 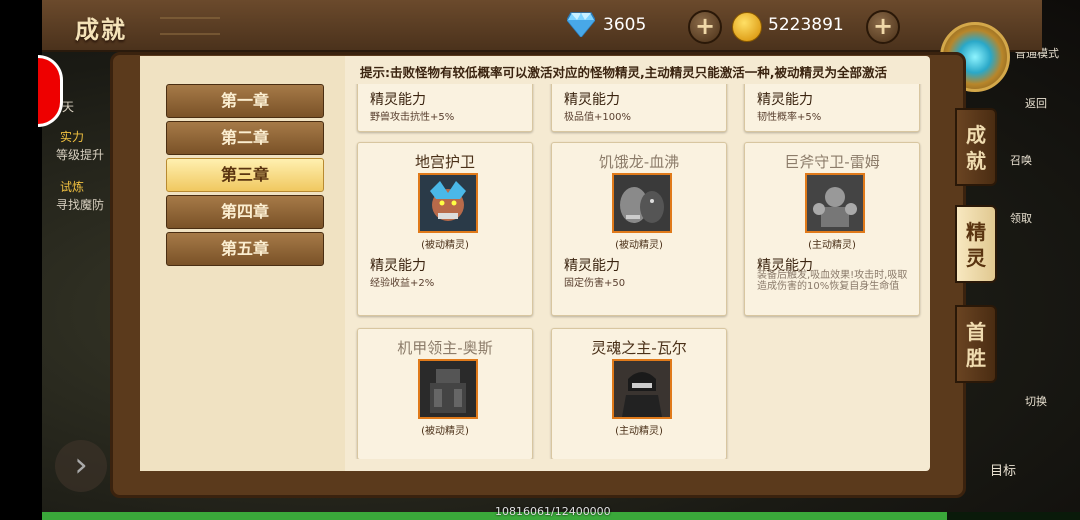 I want to click on side-label-trial: 试炼, so click(x=72, y=187).